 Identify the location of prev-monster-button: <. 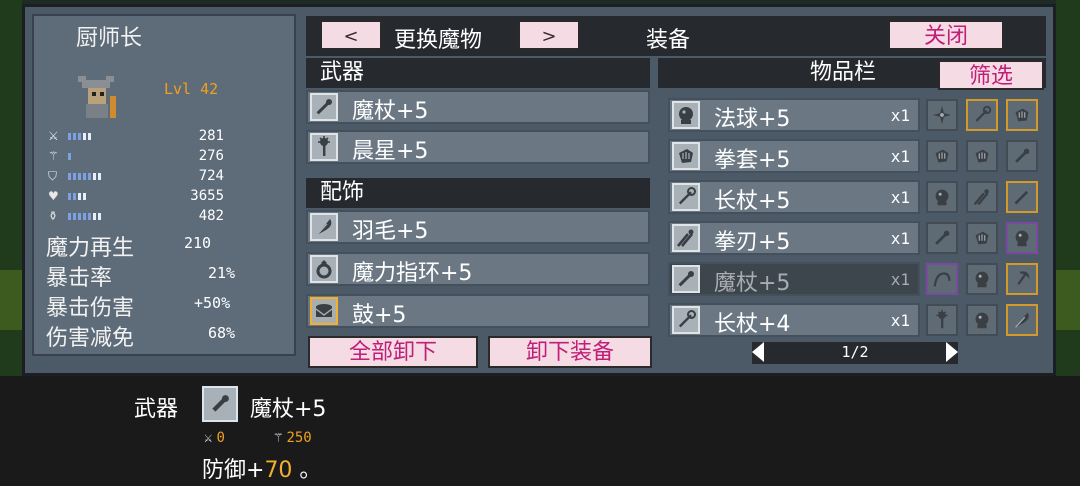
(351, 35).